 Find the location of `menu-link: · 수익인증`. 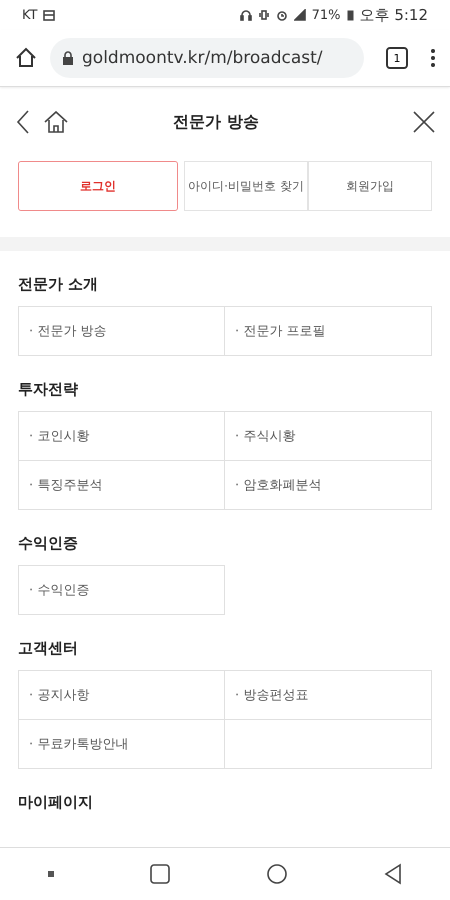

menu-link: · 수익인증 is located at coordinates (121, 590).